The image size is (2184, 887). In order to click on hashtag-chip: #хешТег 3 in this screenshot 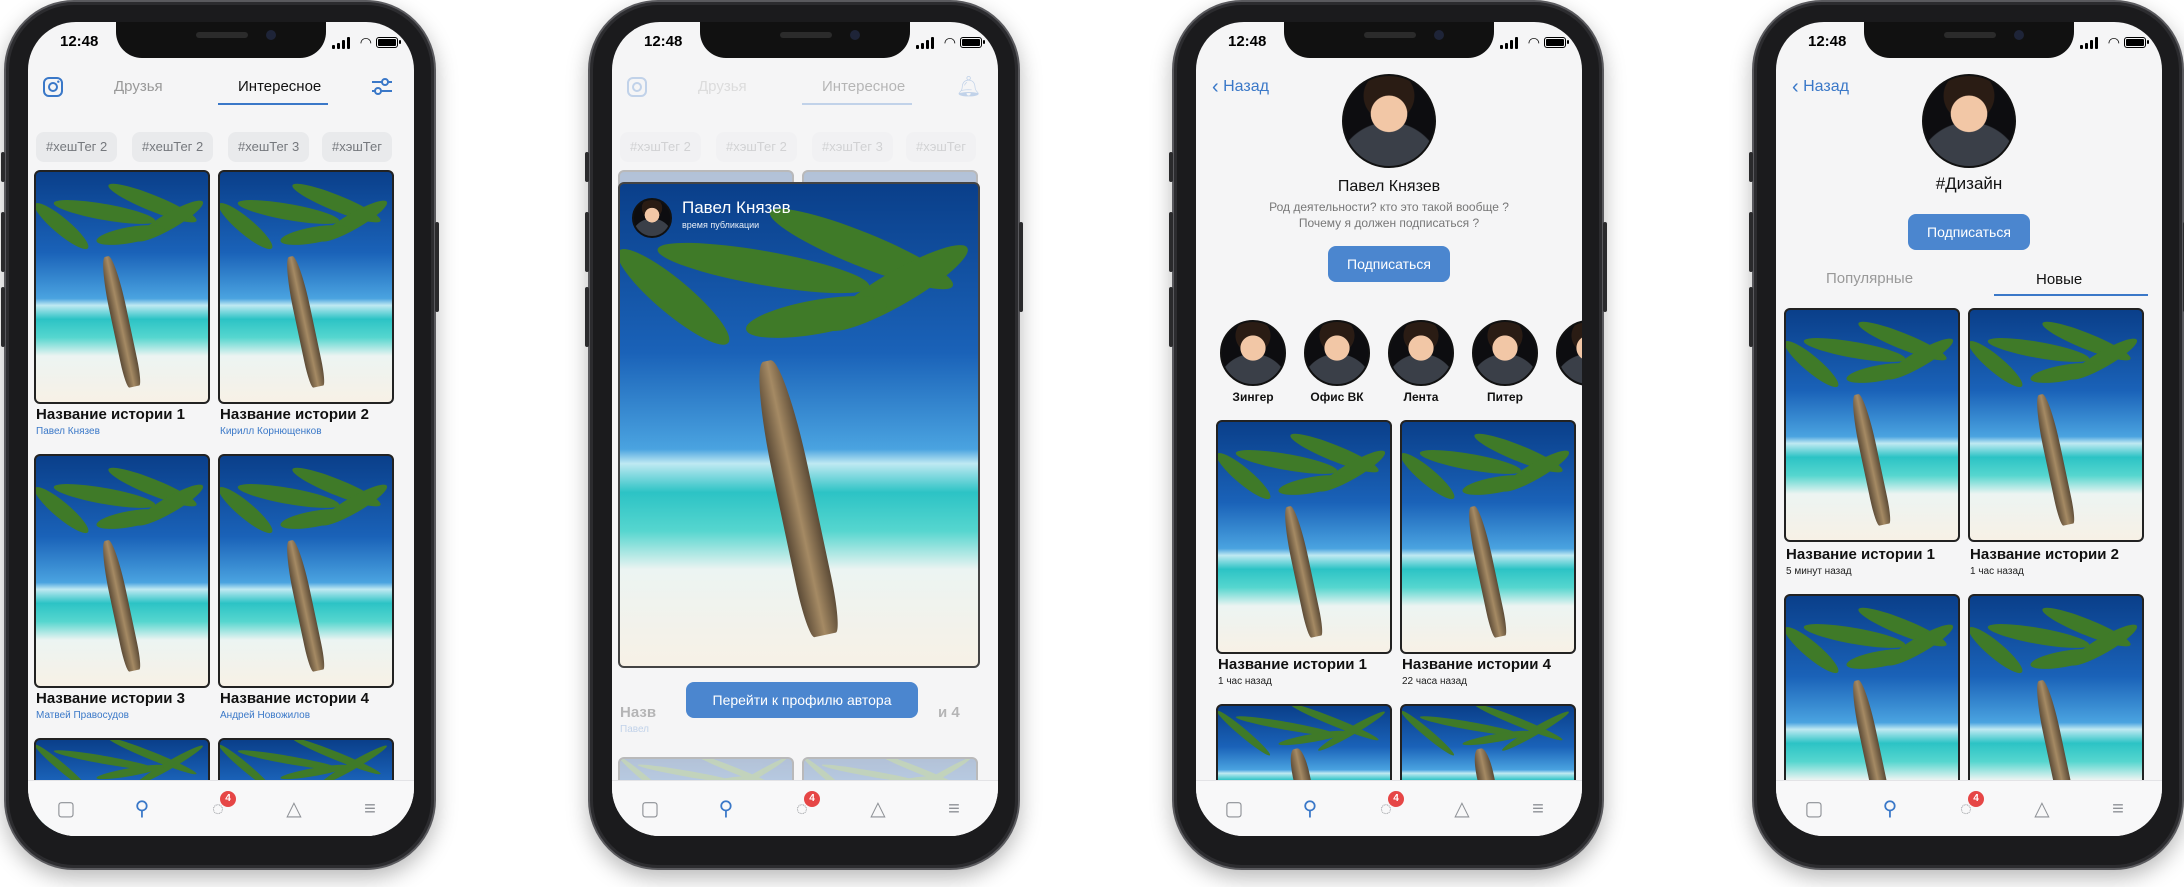, I will do `click(269, 147)`.